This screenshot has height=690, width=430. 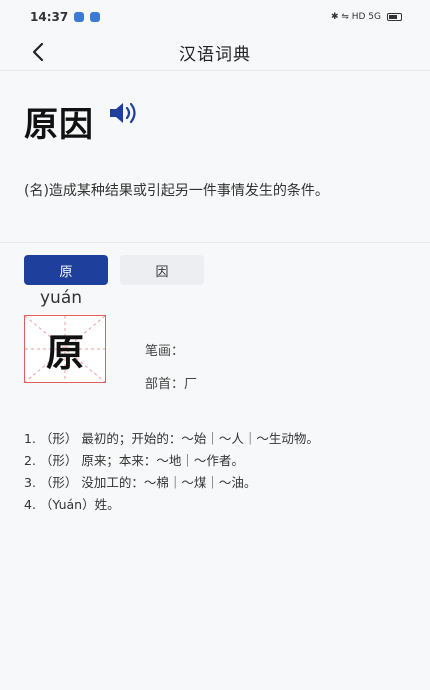 I want to click on status-time: 14:37, so click(x=49, y=17).